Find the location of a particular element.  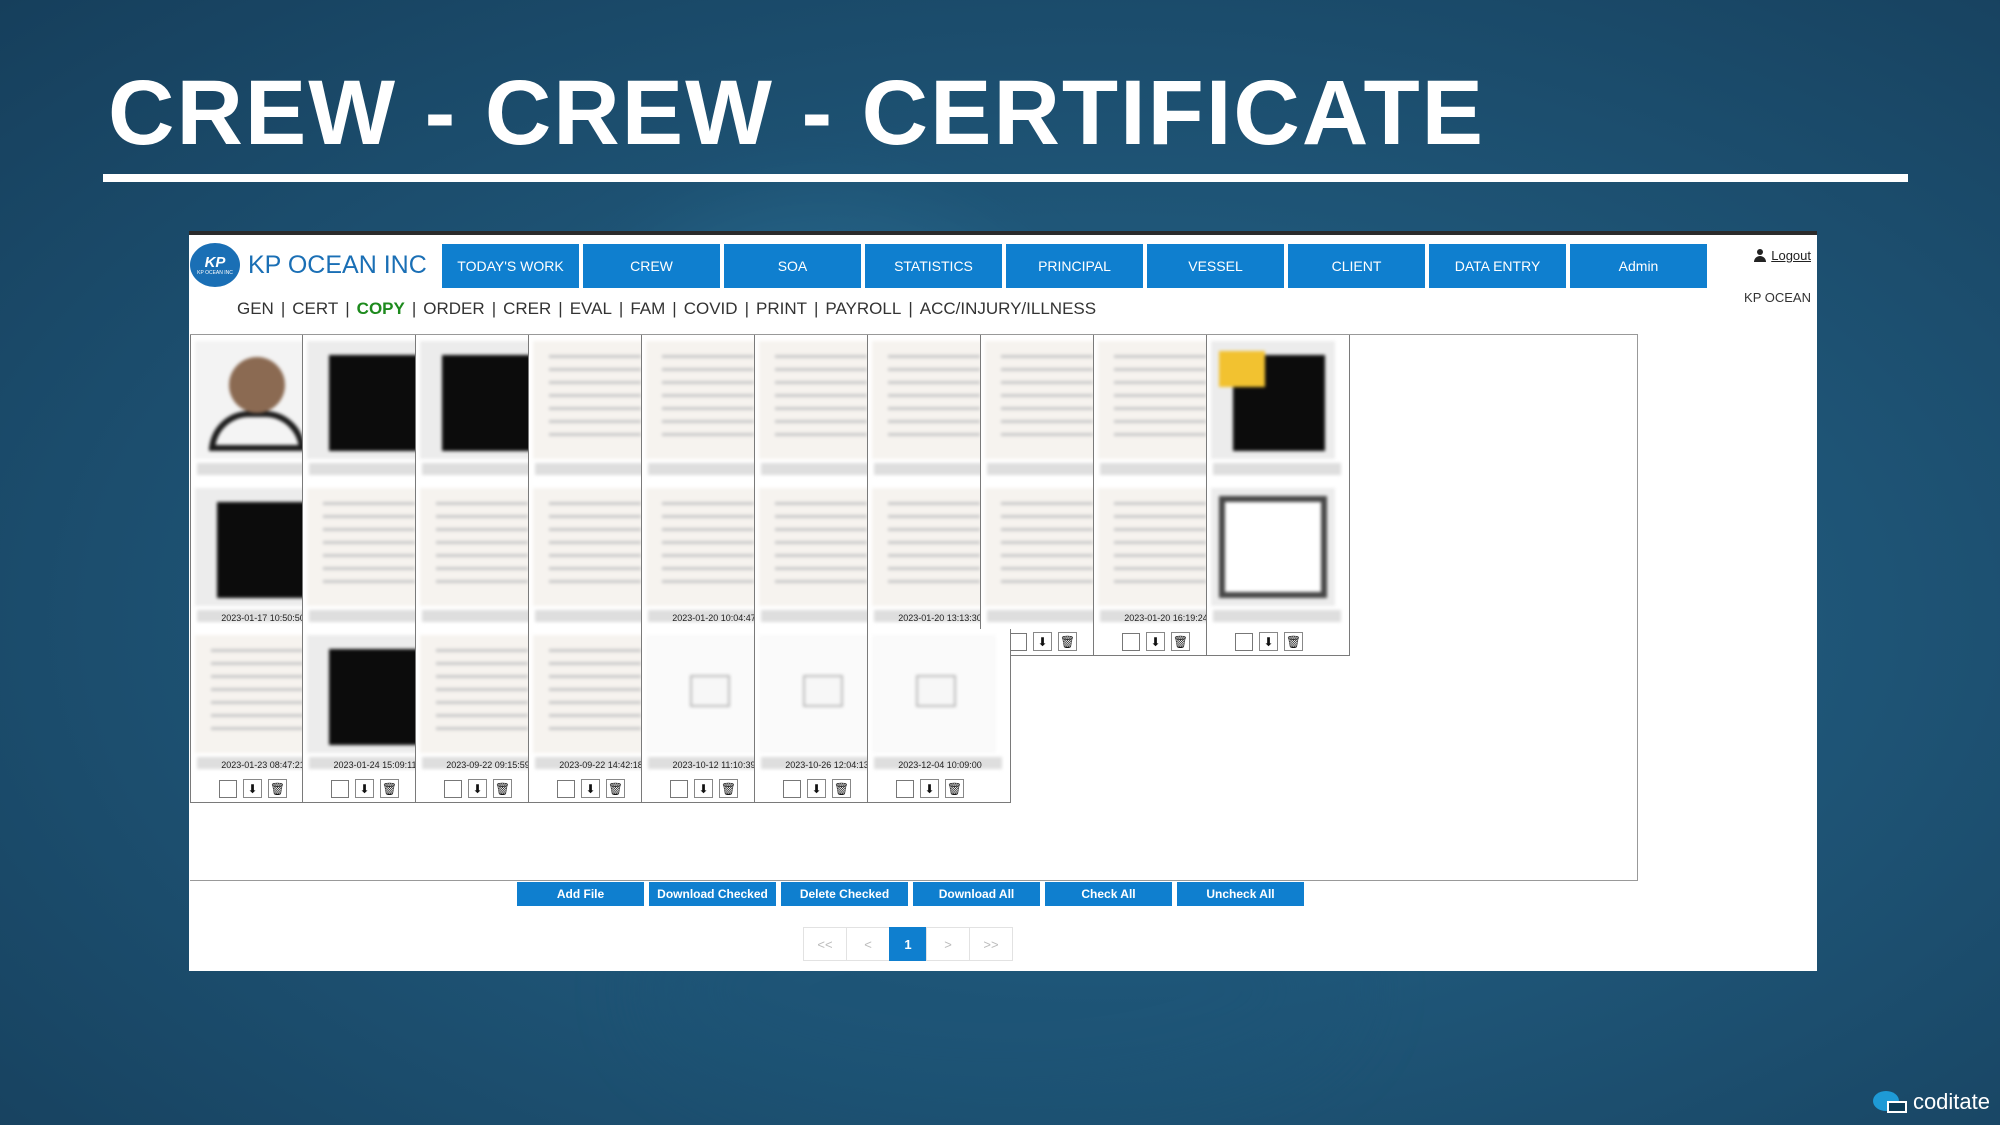

brand-name: coditate is located at coordinates (1951, 1101).